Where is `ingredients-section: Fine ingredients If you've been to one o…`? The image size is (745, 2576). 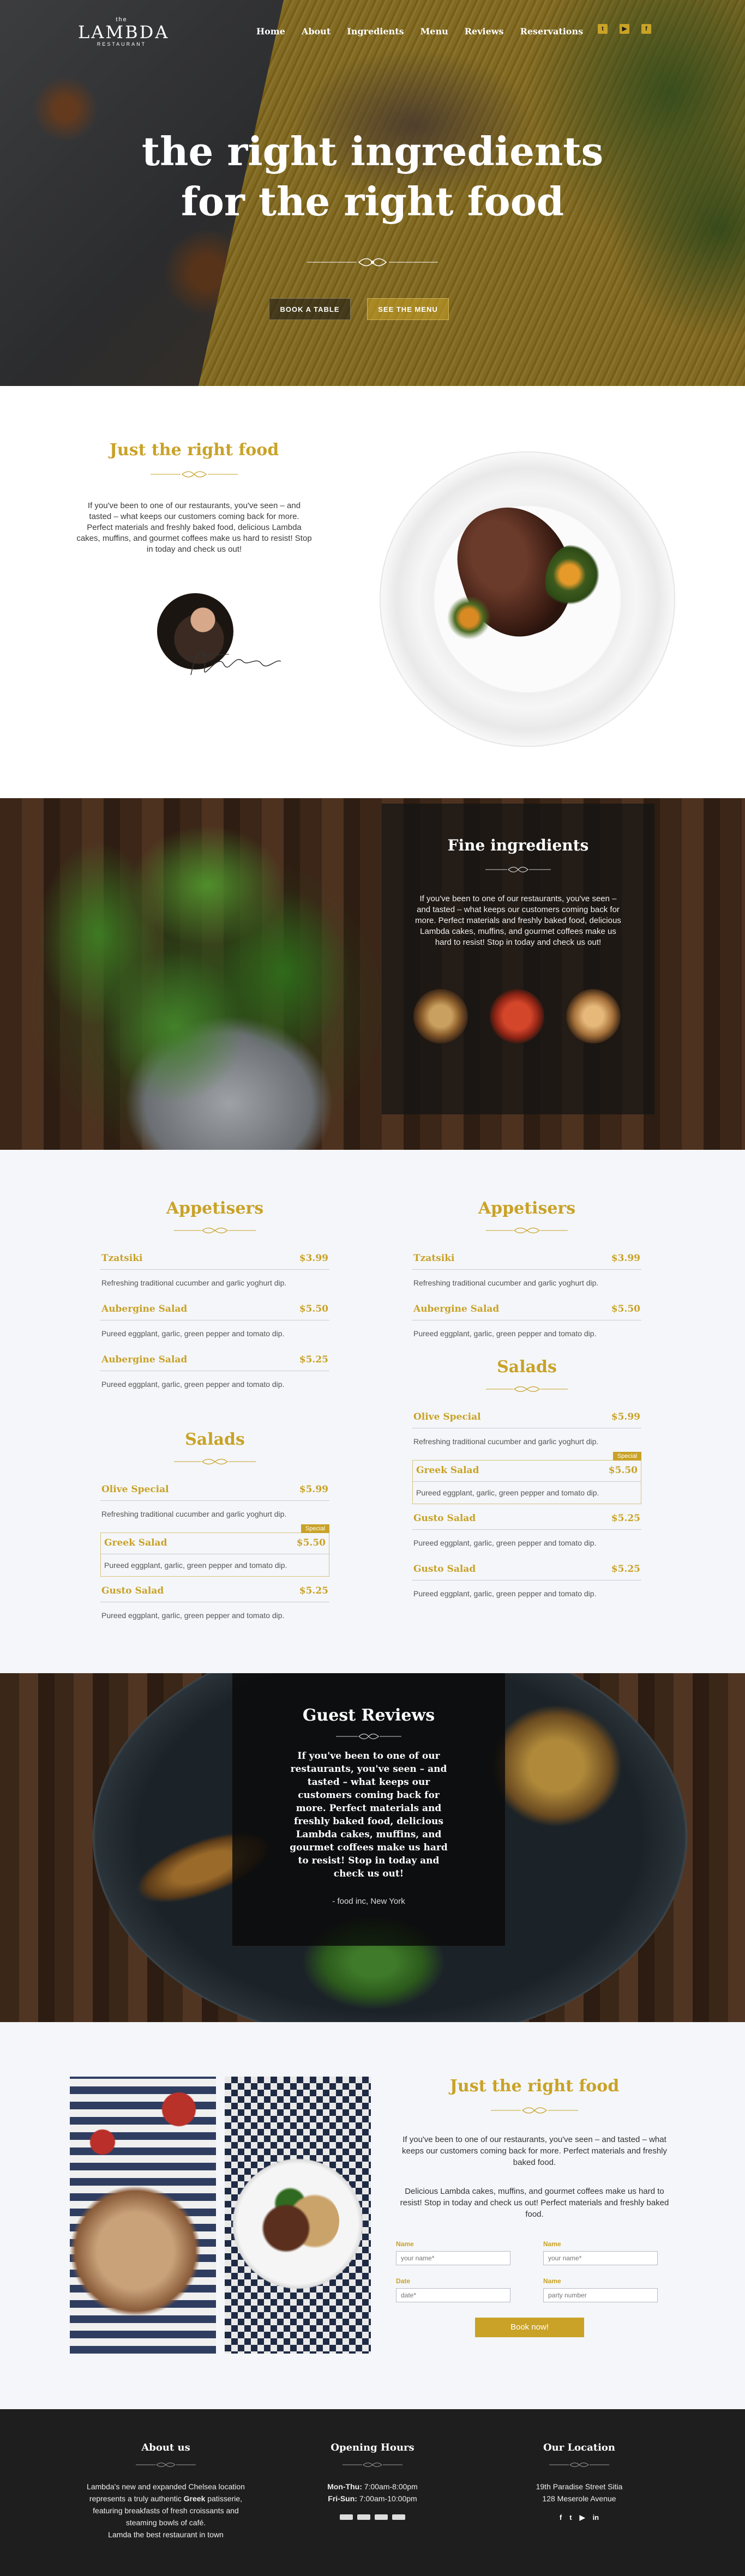
ingredients-section: Fine ingredients If you've been to one o… is located at coordinates (372, 974).